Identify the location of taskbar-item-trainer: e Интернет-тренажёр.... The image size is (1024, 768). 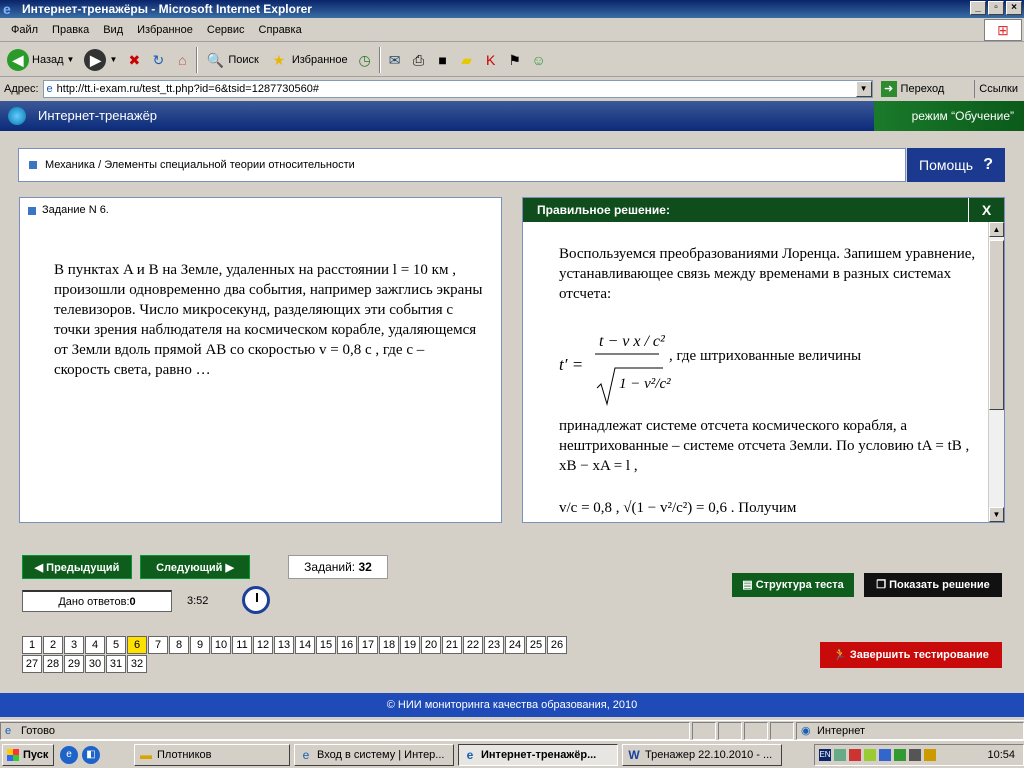
(538, 754).